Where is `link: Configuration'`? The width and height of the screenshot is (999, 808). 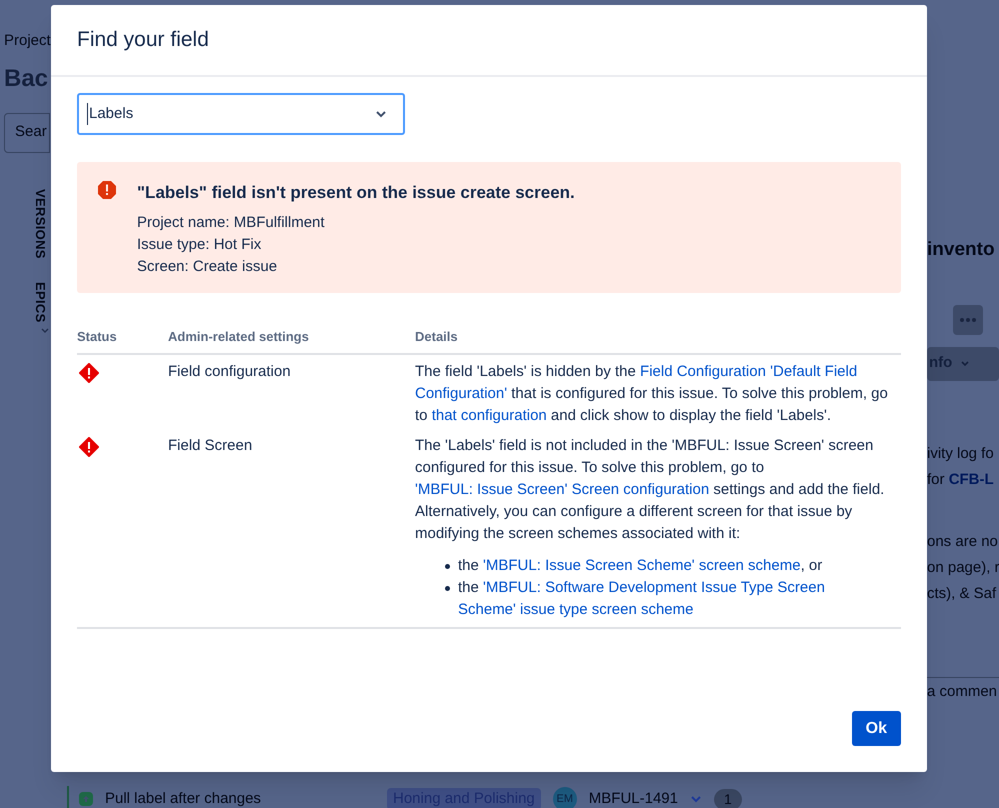 link: Configuration' is located at coordinates (461, 393).